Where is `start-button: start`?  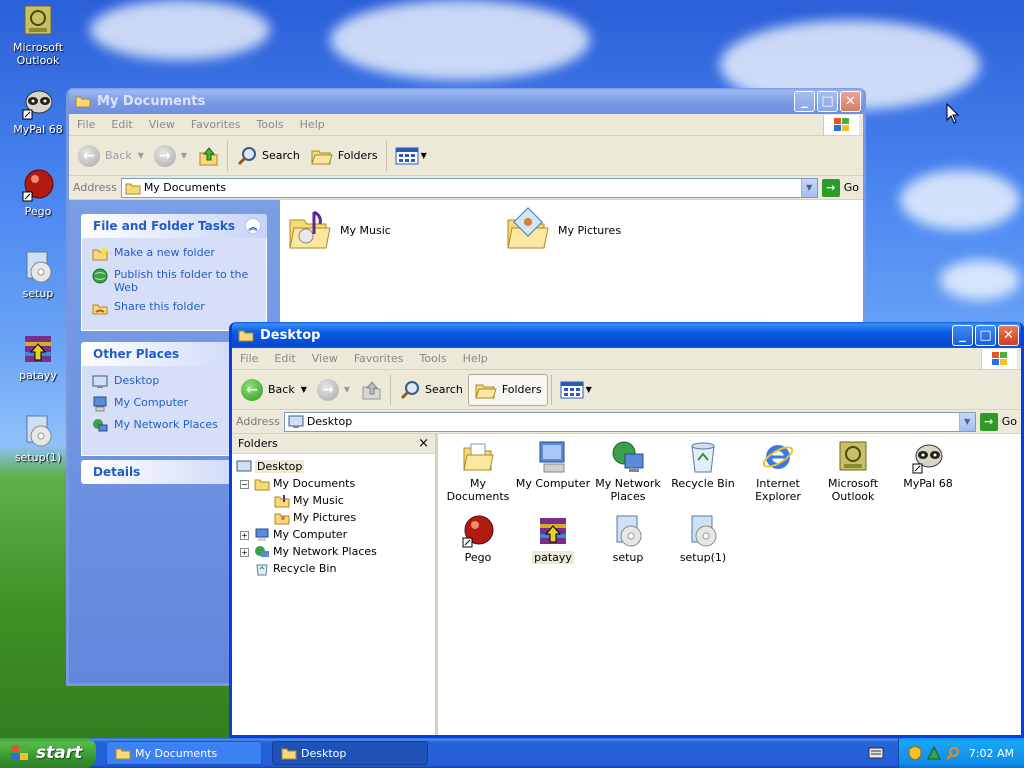
start-button: start is located at coordinates (48, 753).